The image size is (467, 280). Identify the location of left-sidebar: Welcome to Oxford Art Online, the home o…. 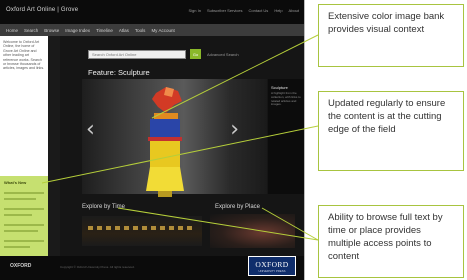
(24, 158).